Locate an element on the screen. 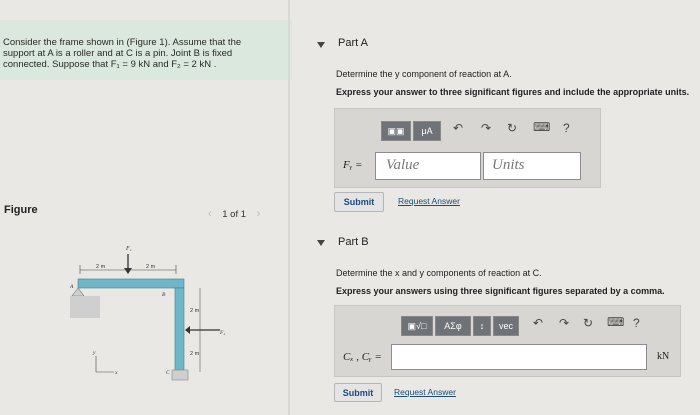  cx-cy-label: Cₓ , Cᵧ = is located at coordinates (362, 357).